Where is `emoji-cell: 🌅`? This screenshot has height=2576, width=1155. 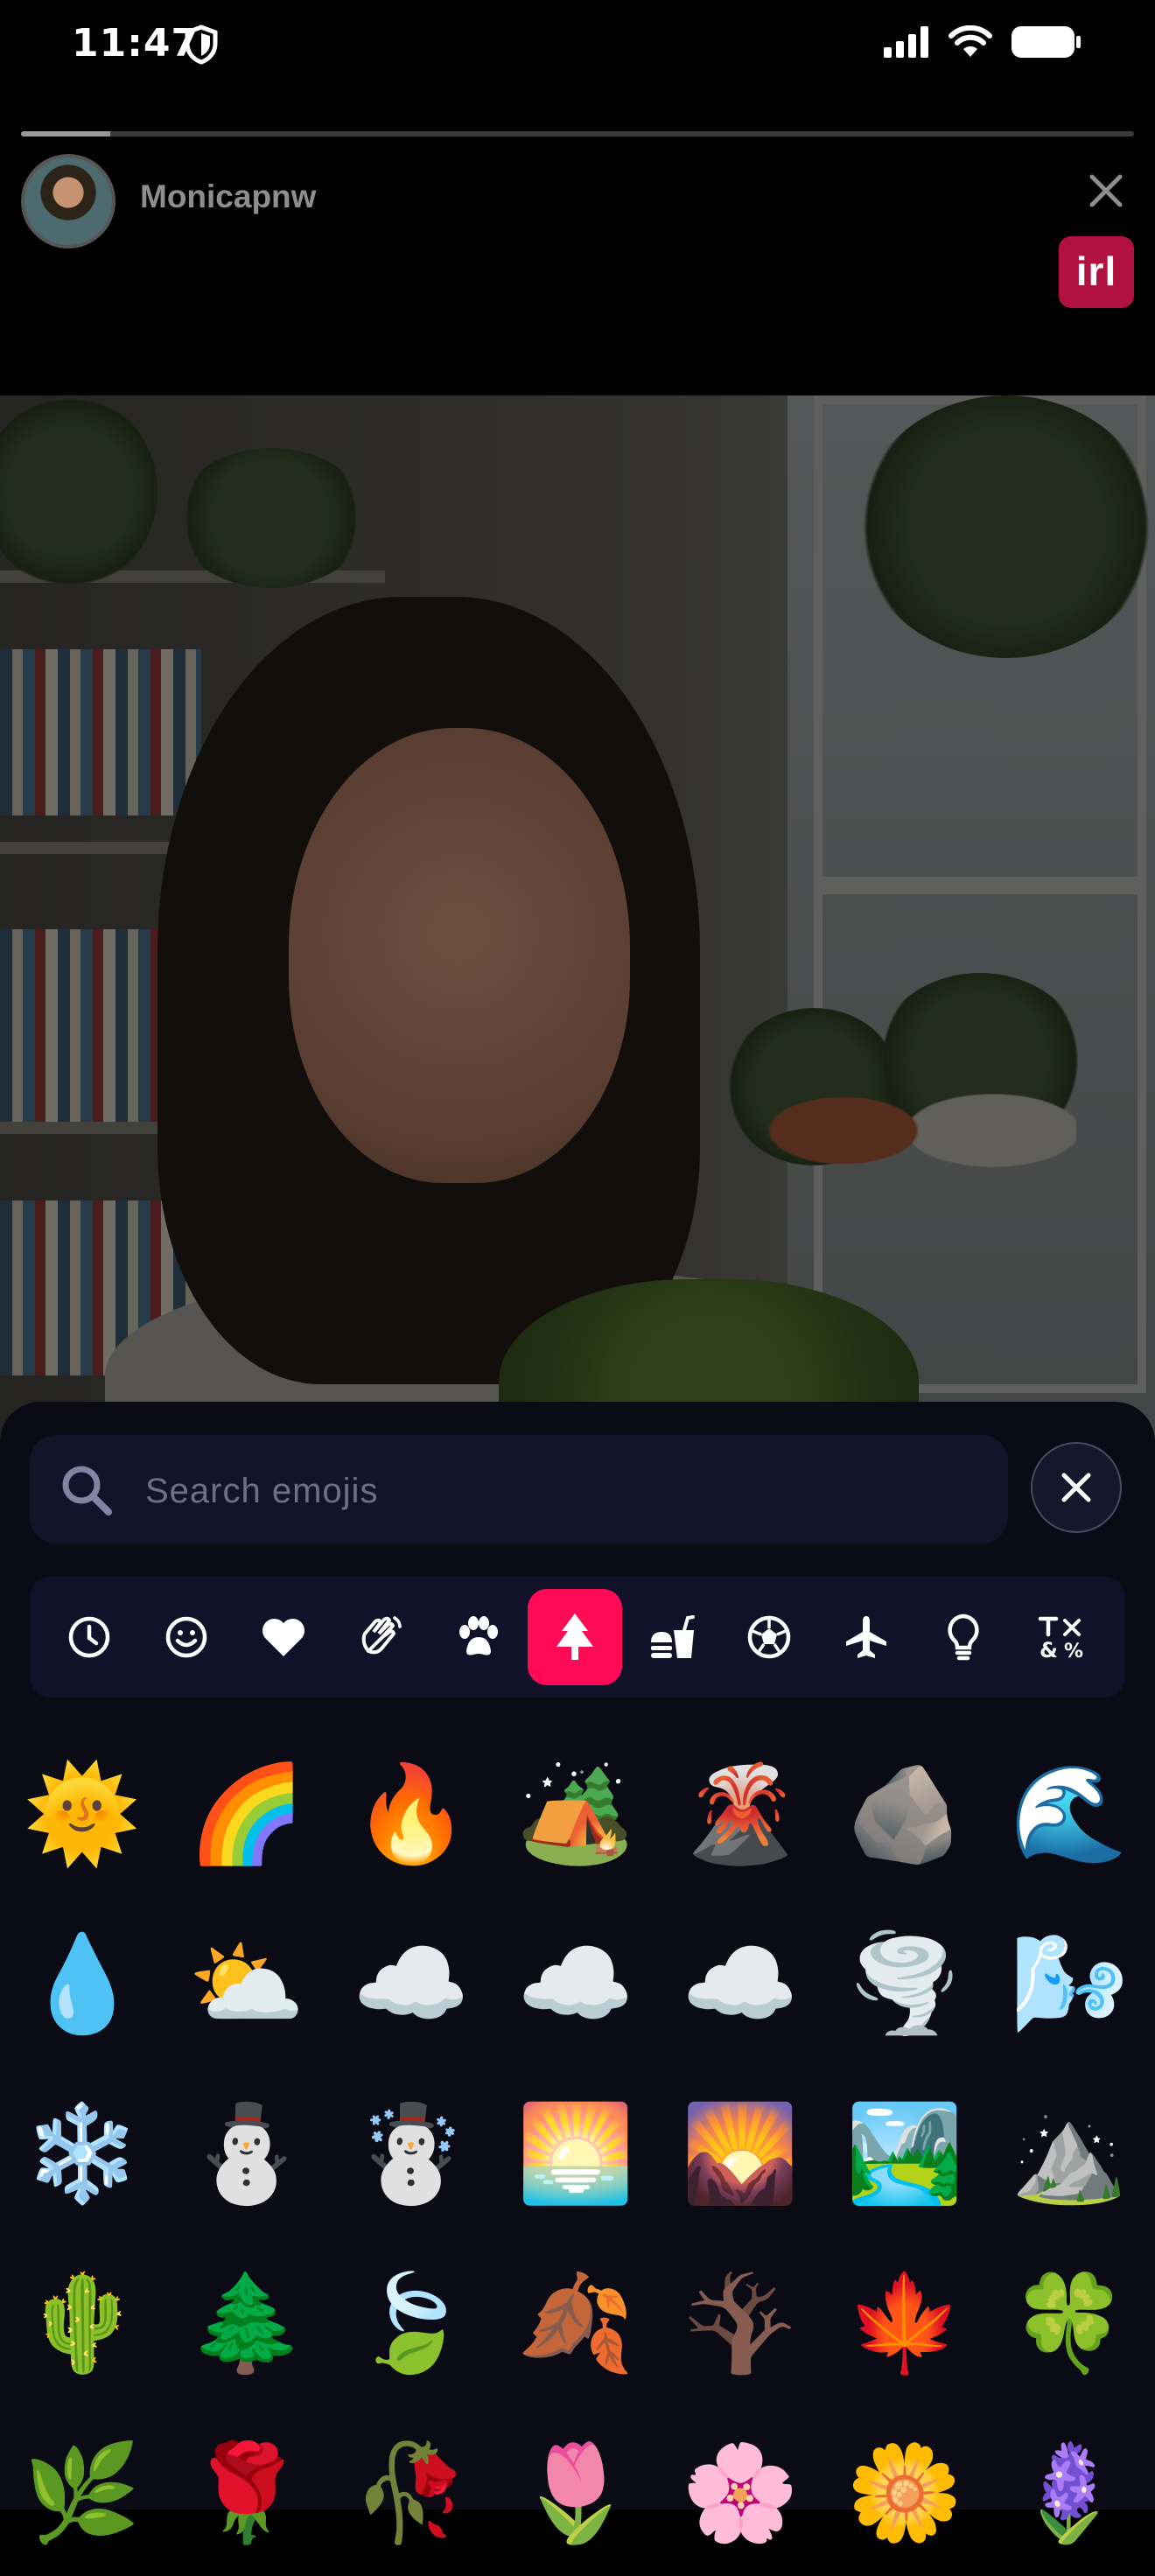 emoji-cell: 🌅 is located at coordinates (576, 2154).